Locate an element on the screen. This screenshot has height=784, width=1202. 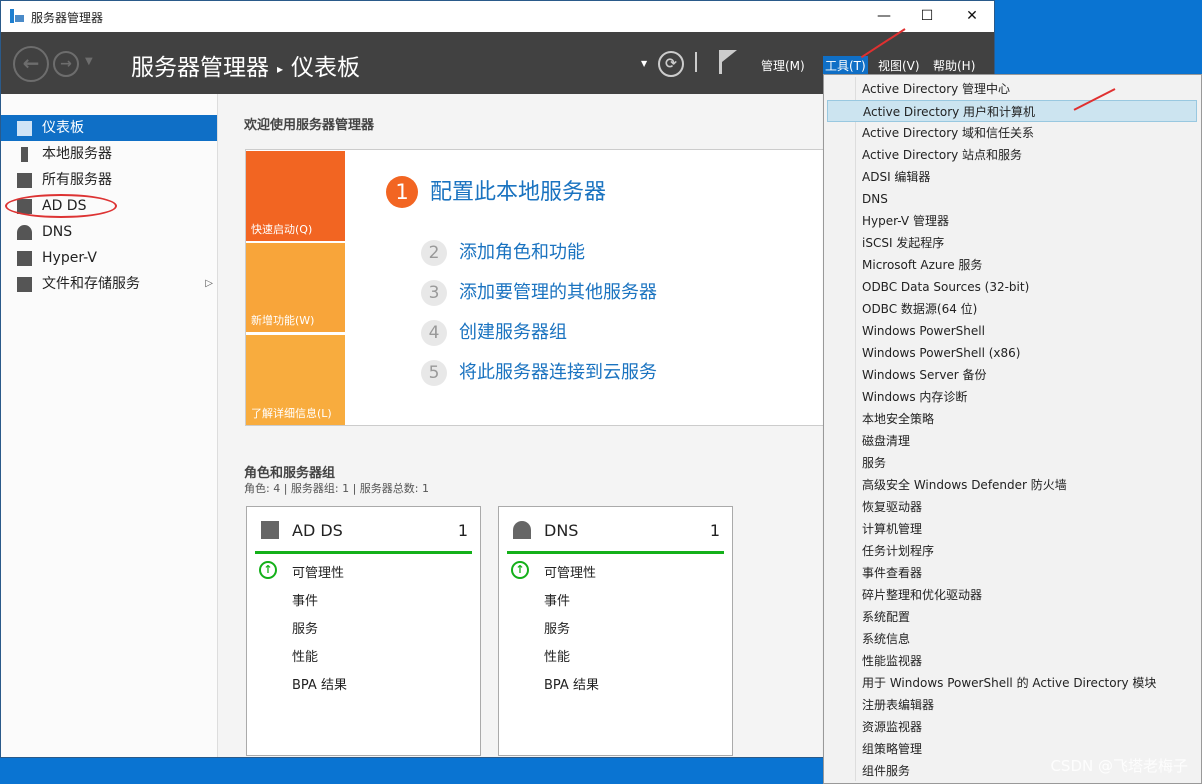
sidebar-item-file-storage: 文件和存储服务 ▷ is located at coordinates (109, 284).